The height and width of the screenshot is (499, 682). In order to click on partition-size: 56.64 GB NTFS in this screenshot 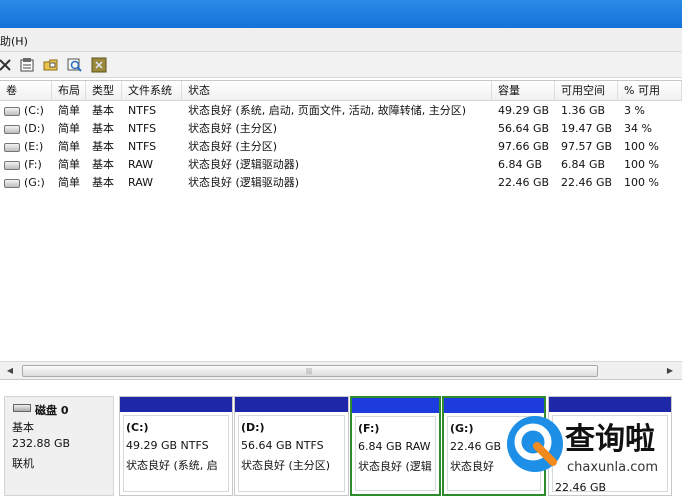, I will do `click(282, 445)`.